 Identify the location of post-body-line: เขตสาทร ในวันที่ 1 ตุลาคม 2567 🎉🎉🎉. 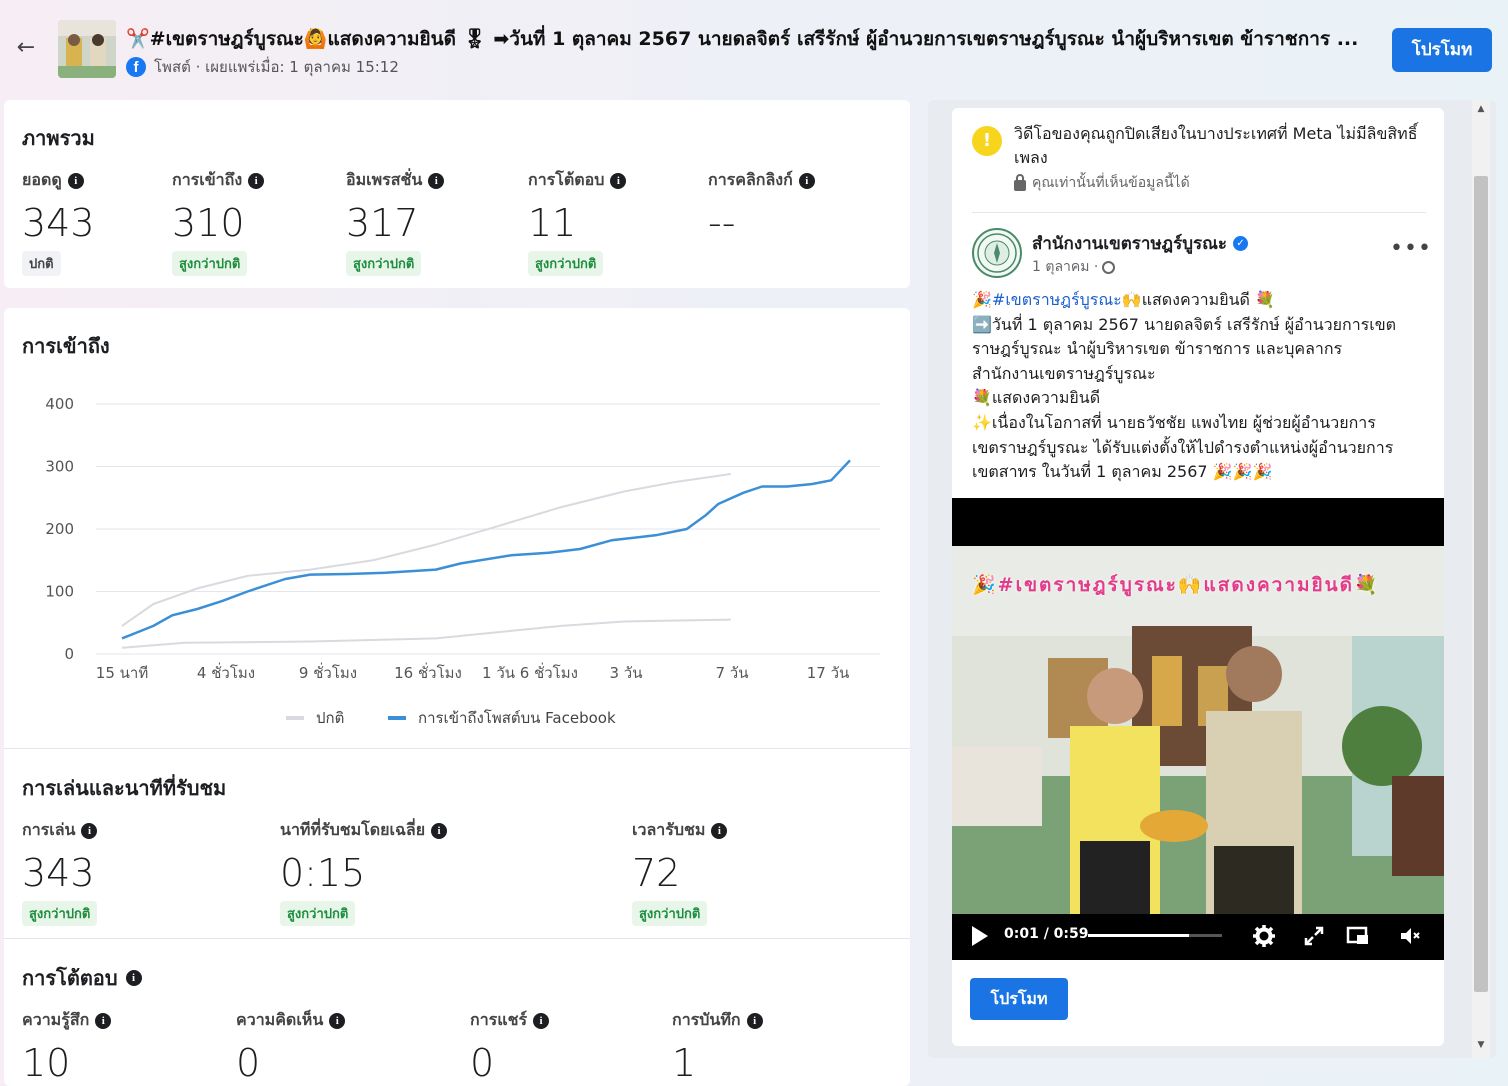
(1122, 472).